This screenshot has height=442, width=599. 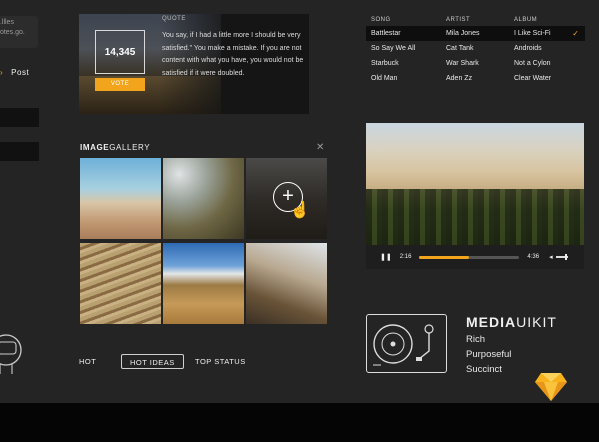 What do you see at coordinates (203, 198) in the screenshot?
I see `gallery-thumbnail-grass` at bounding box center [203, 198].